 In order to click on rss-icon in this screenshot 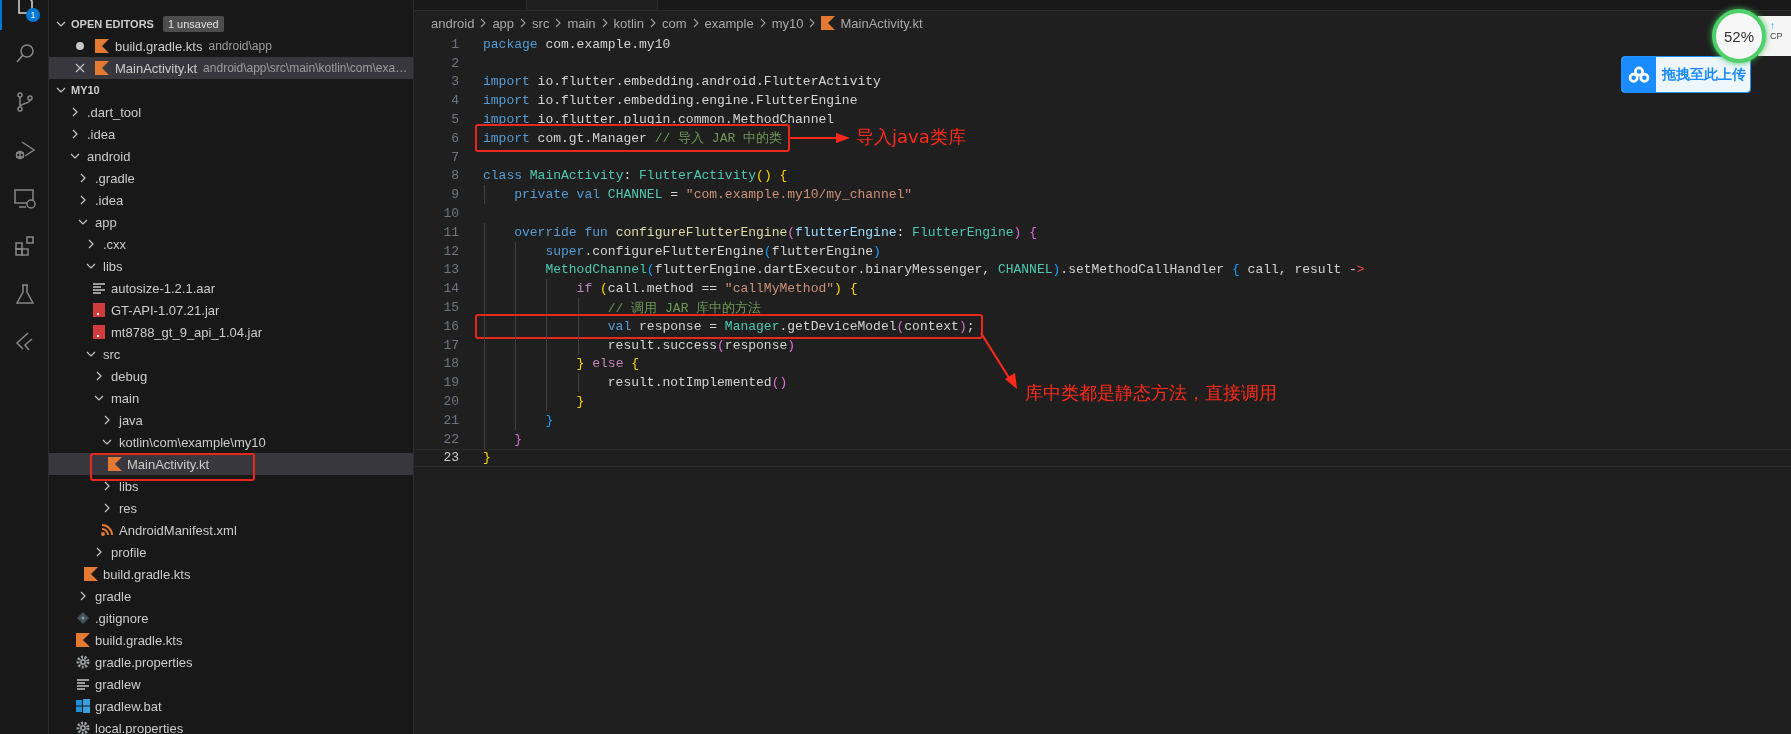, I will do `click(107, 530)`.